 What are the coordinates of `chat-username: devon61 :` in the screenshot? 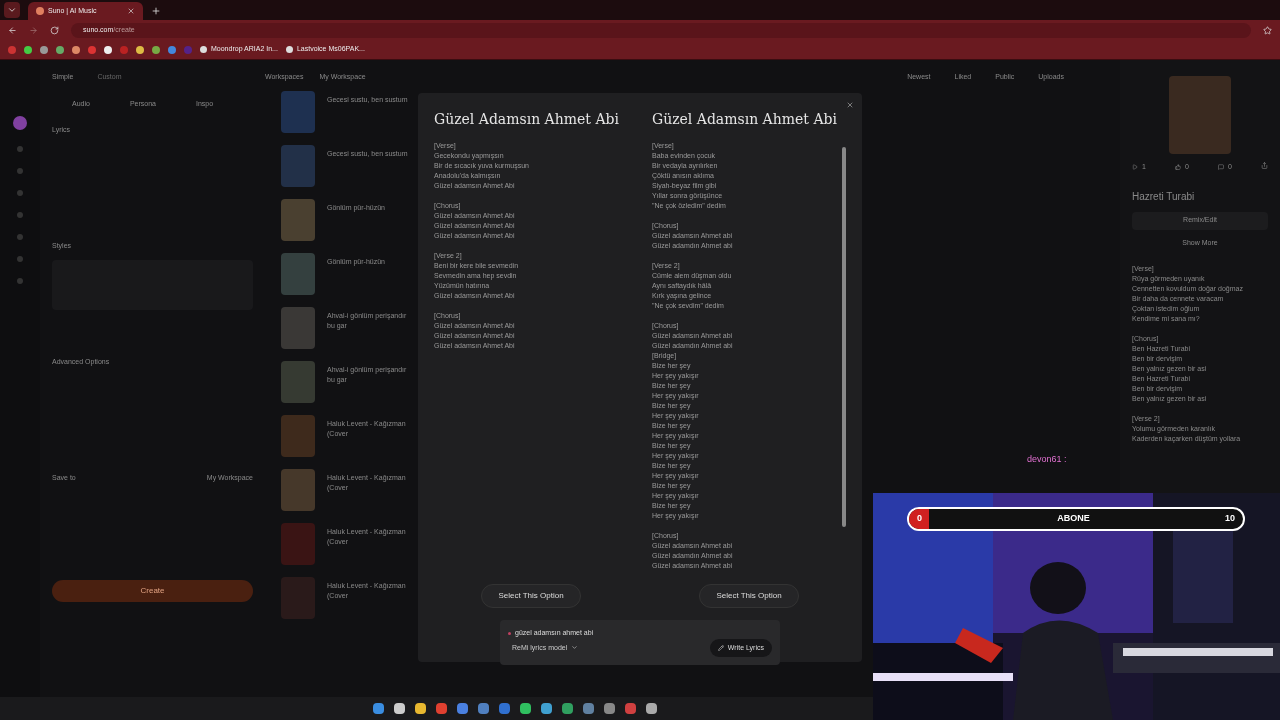 It's located at (1047, 459).